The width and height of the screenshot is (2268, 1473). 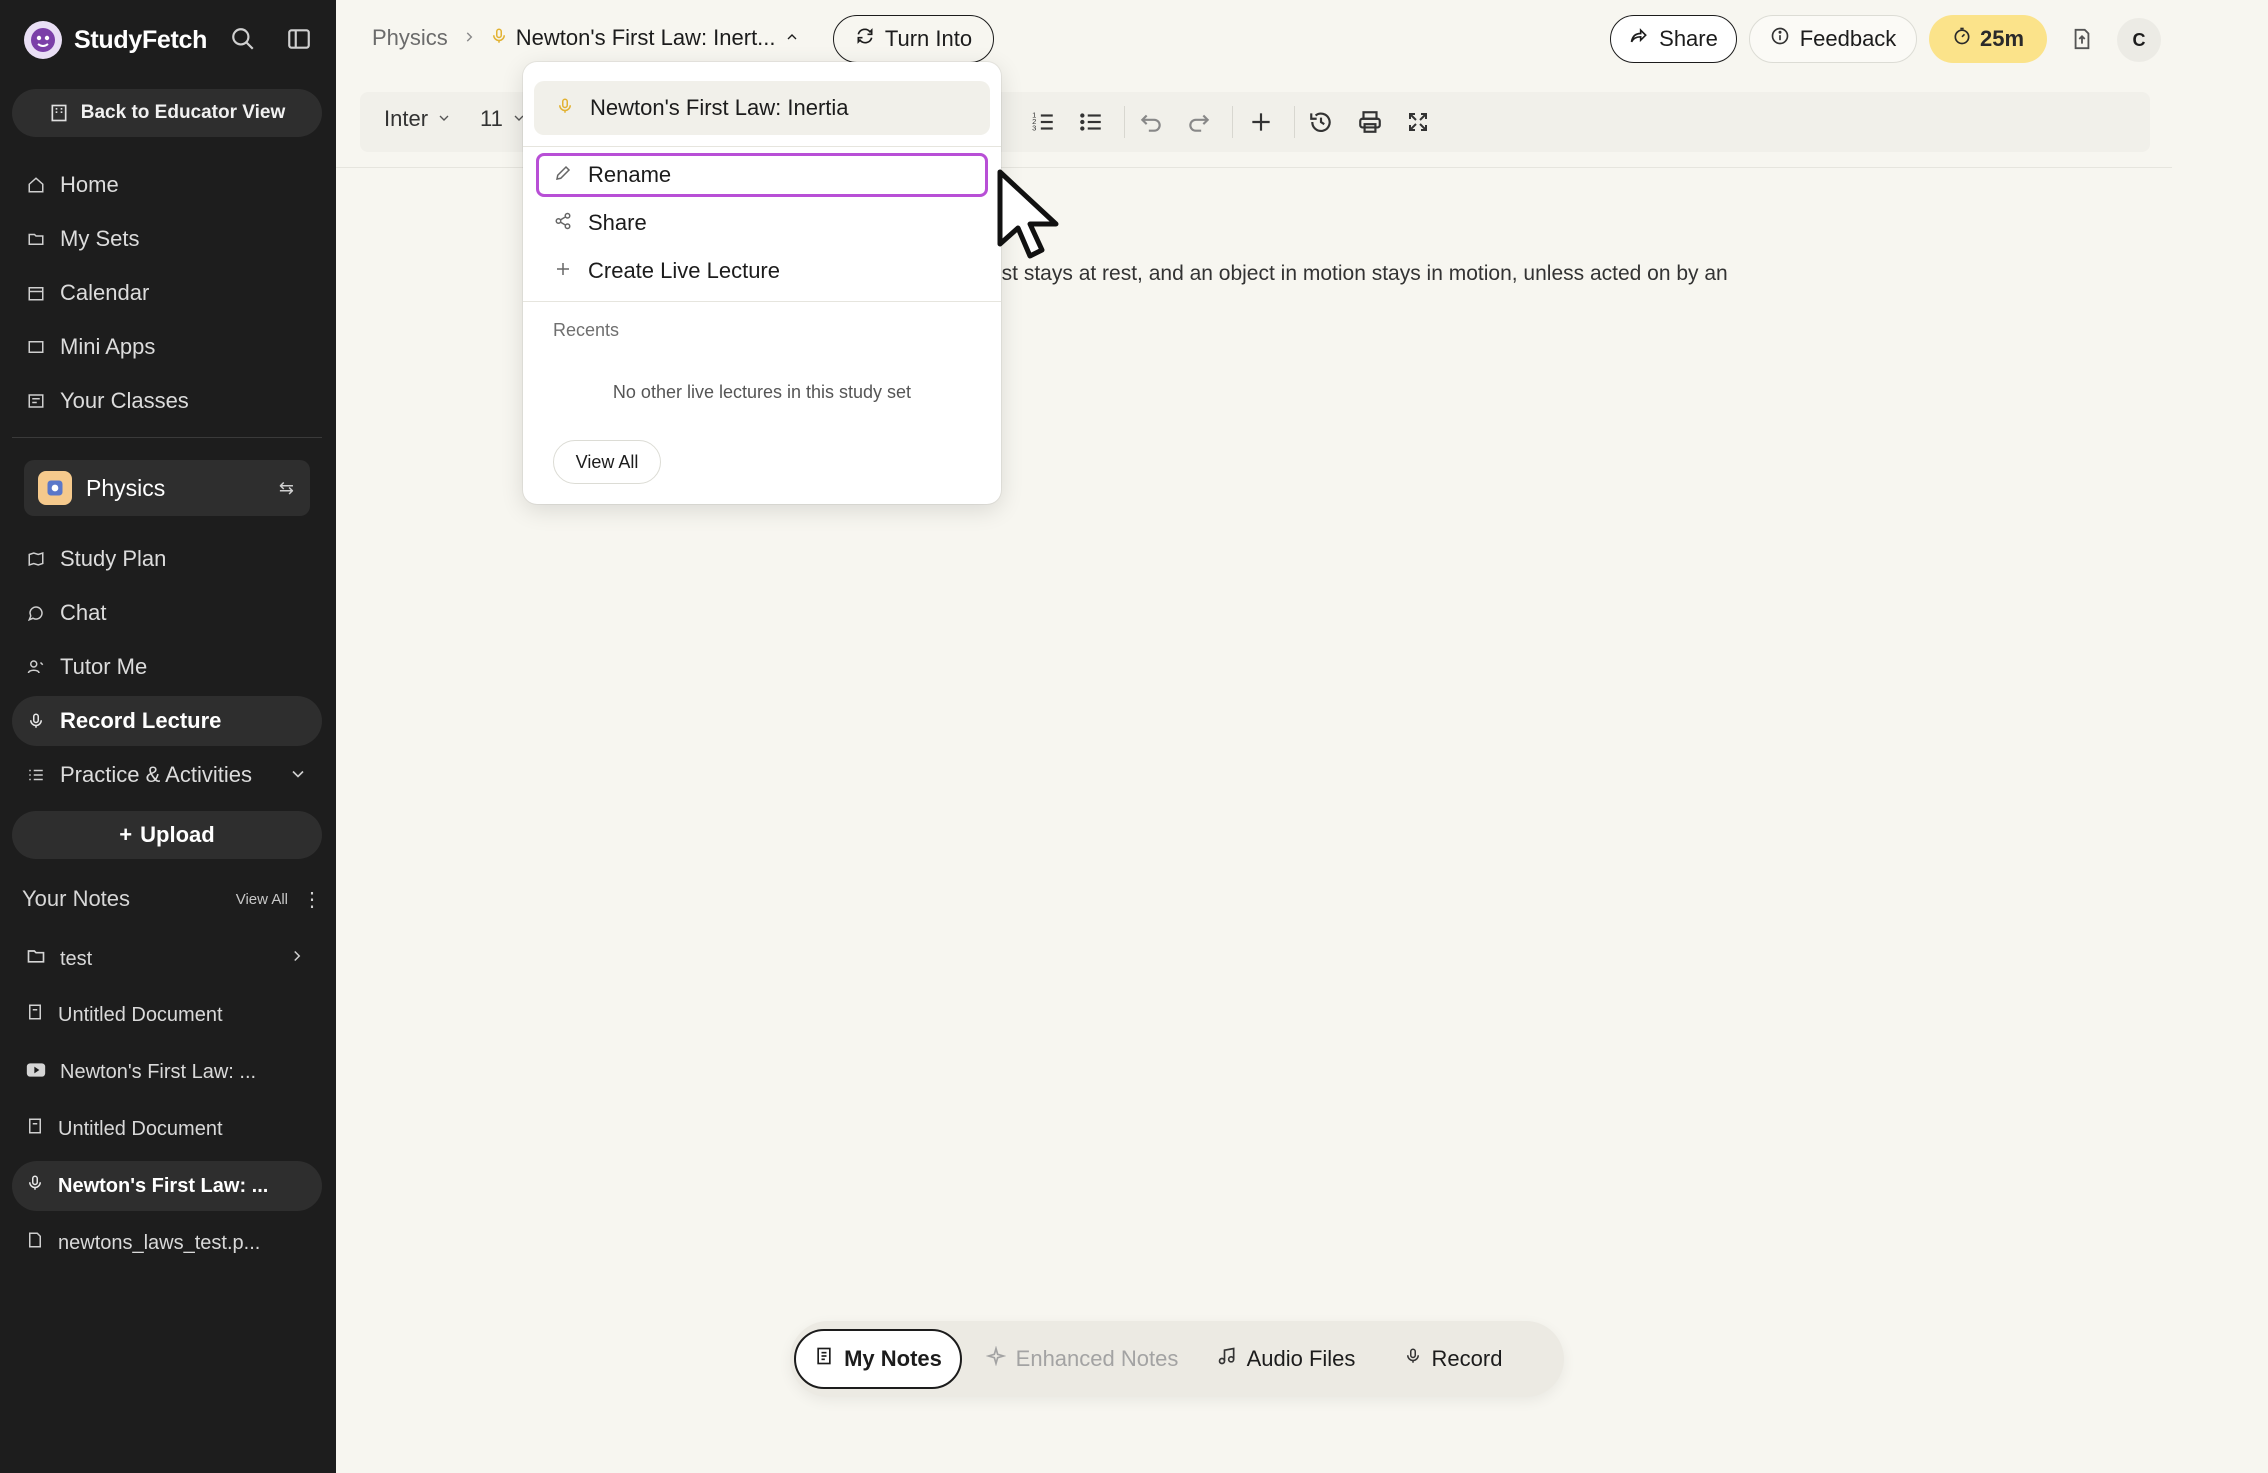 What do you see at coordinates (2139, 40) in the screenshot?
I see `user-avatar: C` at bounding box center [2139, 40].